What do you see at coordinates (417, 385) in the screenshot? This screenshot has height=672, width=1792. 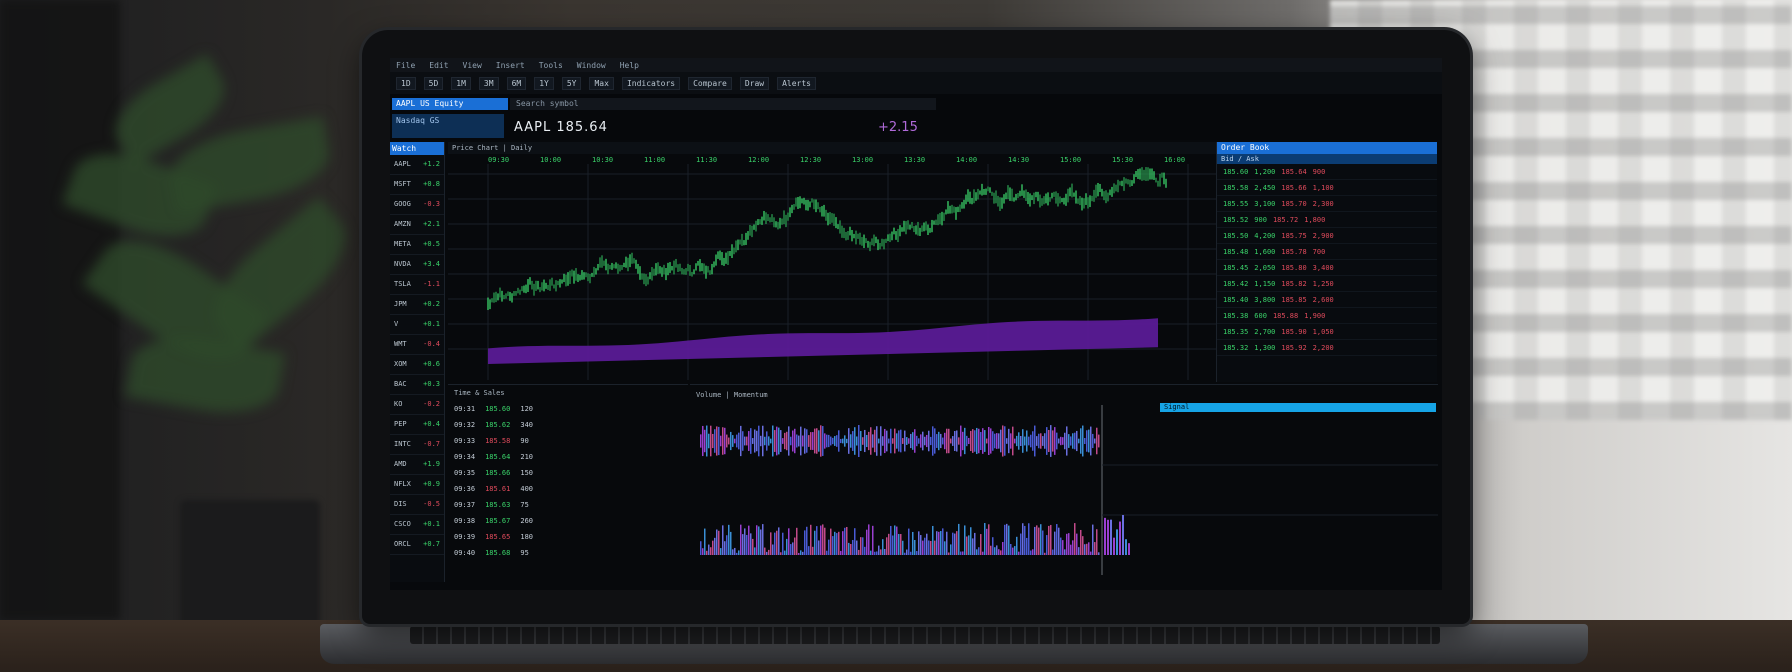 I see `watchlist-row: BAC +0.3` at bounding box center [417, 385].